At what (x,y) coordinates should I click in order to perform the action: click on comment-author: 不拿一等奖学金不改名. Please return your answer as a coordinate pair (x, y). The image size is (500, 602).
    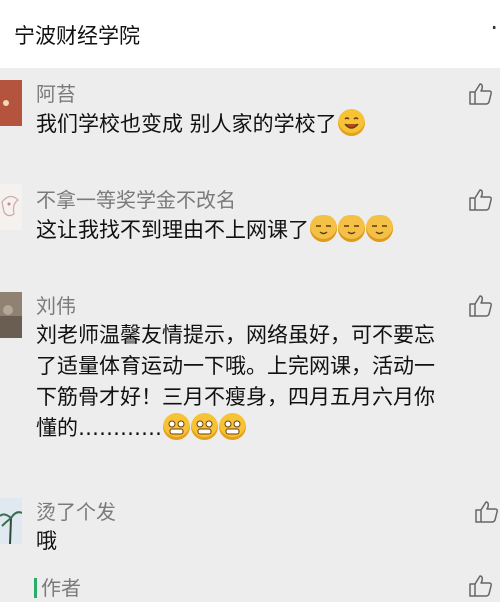
    Looking at the image, I should click on (136, 198).